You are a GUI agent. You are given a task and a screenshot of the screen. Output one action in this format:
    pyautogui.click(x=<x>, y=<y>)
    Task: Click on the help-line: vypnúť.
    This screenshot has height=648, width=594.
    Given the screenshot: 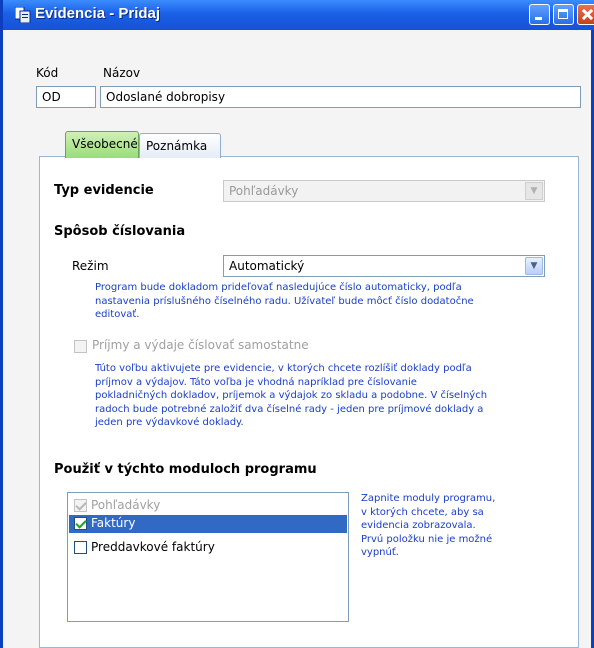 What is the action you would take?
    pyautogui.click(x=380, y=552)
    